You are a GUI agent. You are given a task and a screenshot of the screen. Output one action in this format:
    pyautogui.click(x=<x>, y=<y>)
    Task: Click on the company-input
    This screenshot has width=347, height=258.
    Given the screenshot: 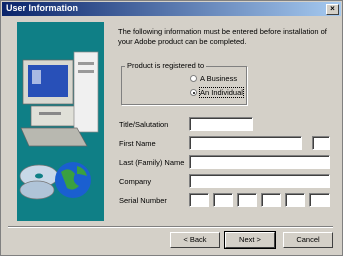 What is the action you would take?
    pyautogui.click(x=259, y=181)
    